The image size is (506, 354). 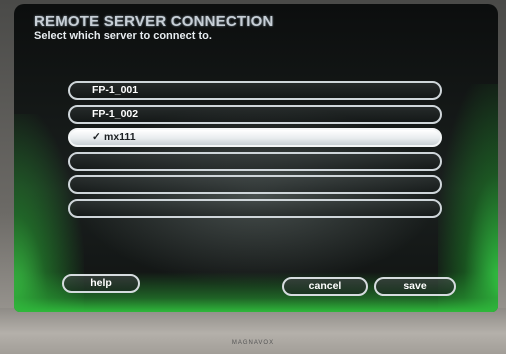 I want to click on cancel-button: cancel, so click(x=325, y=286).